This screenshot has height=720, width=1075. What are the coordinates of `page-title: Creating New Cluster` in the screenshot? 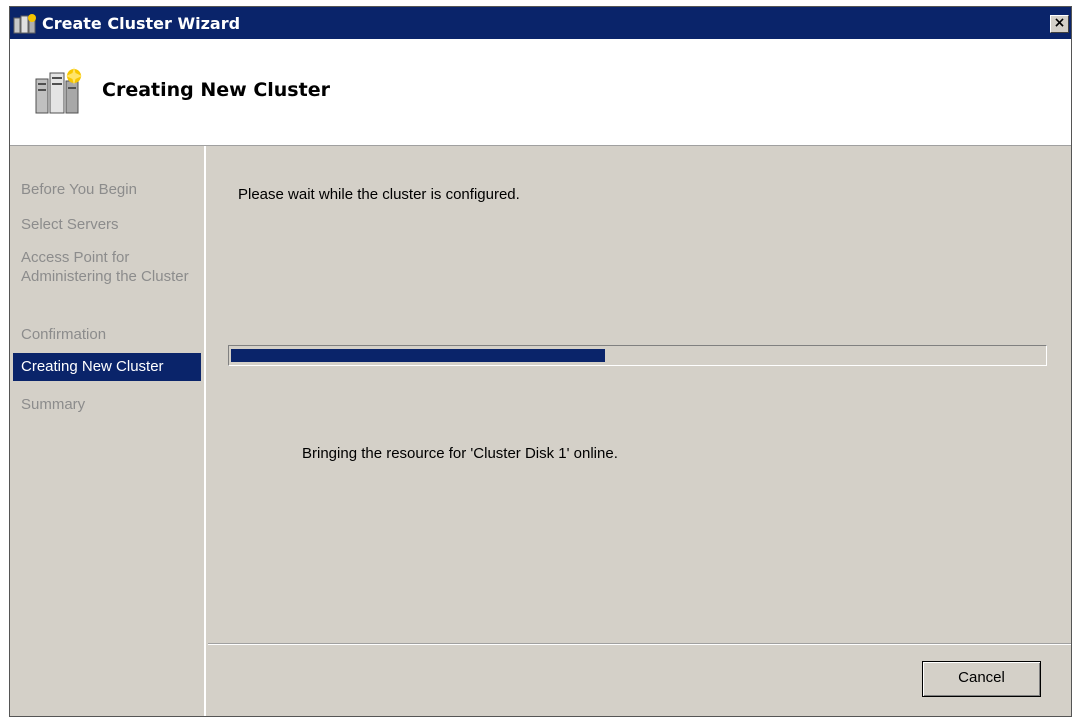 It's located at (216, 90).